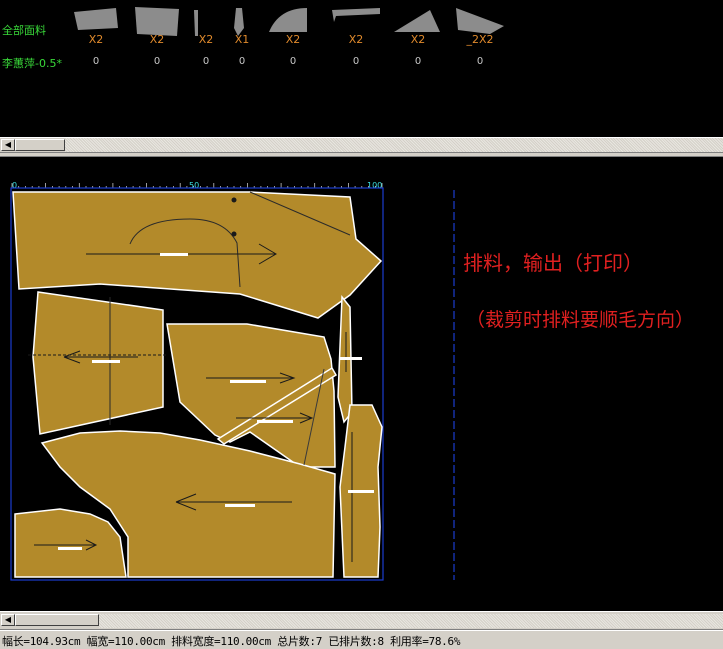  I want to click on instruction-note-2: （裁剪时排料要顺毛方向）, so click(580, 320).